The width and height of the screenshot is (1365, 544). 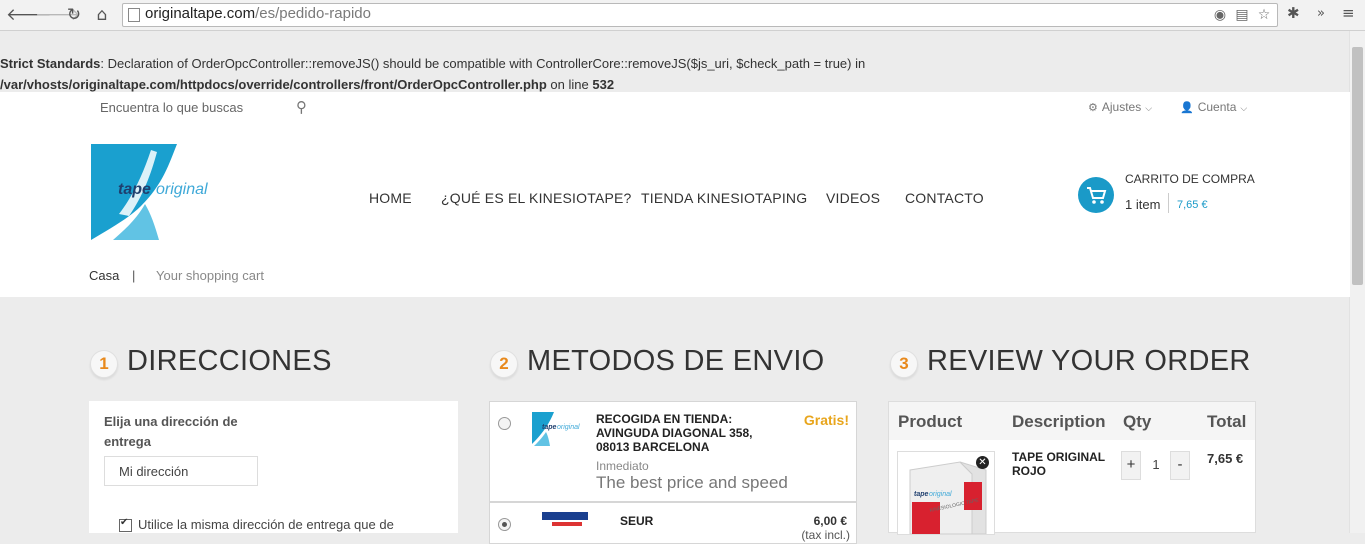 What do you see at coordinates (1120, 107) in the screenshot?
I see `settings-menu: ⚙ Ajustes ⌵` at bounding box center [1120, 107].